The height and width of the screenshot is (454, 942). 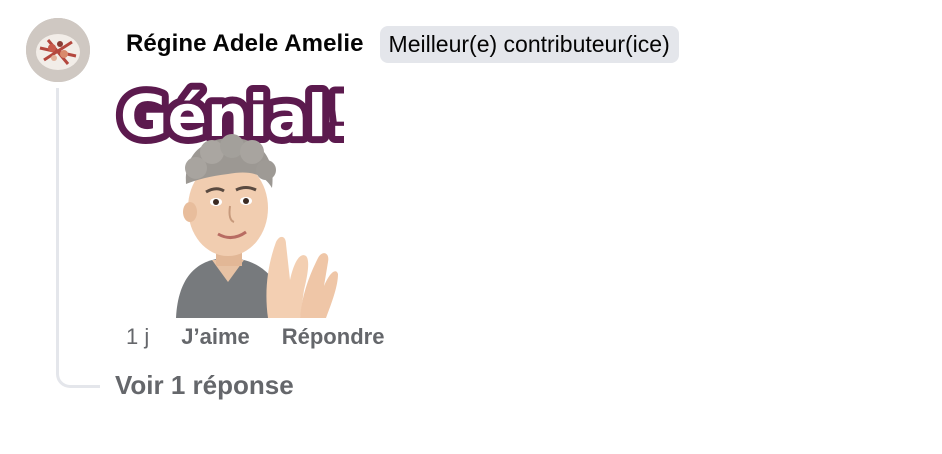 I want to click on author-name: Régine Adele Amelie, so click(x=245, y=44).